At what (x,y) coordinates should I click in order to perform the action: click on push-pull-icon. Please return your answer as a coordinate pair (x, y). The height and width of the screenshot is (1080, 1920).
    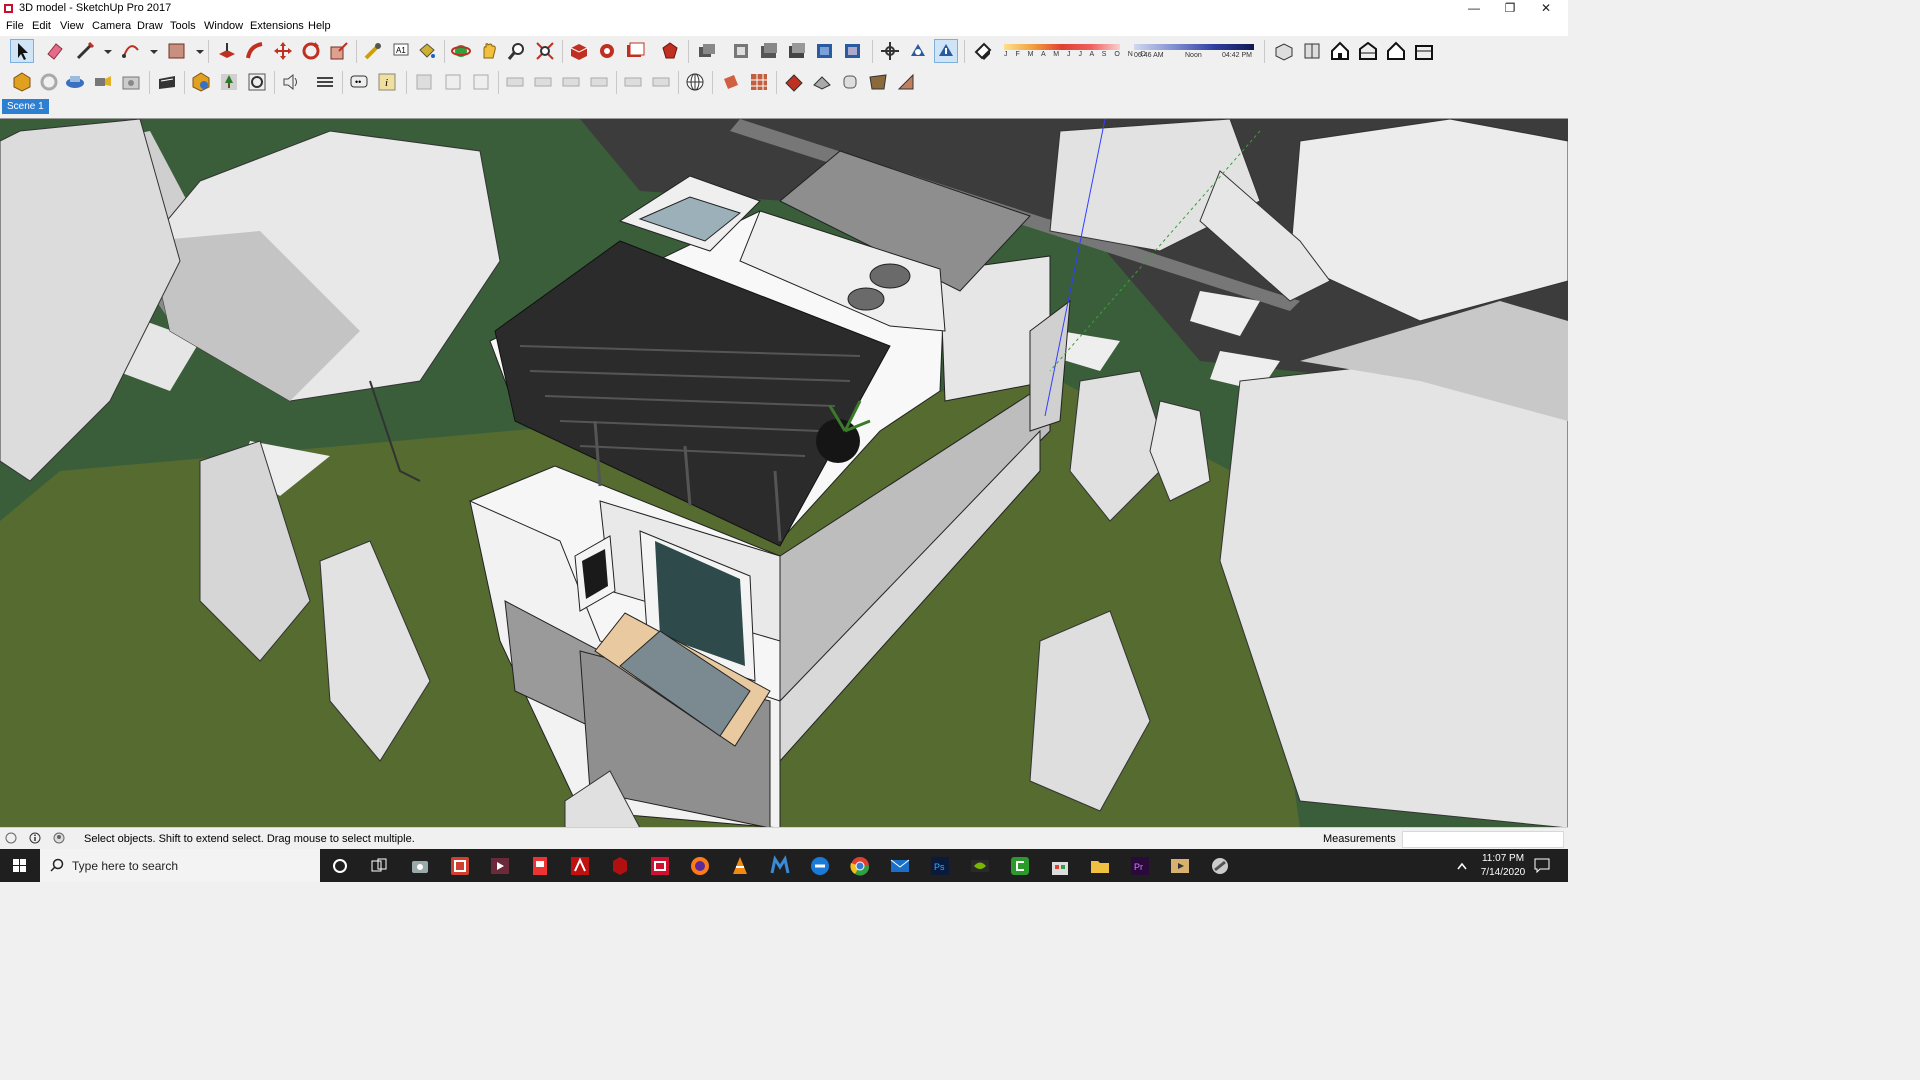
    Looking at the image, I should click on (227, 51).